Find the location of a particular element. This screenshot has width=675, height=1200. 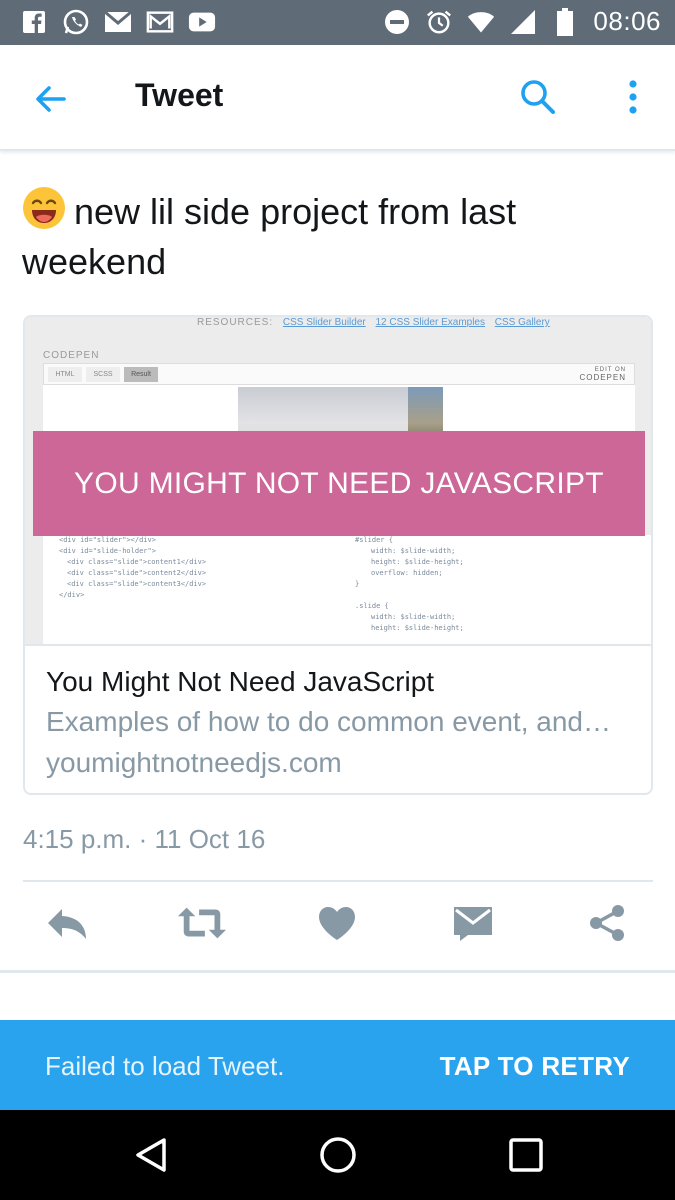

resources-label: RESOURCES: is located at coordinates (235, 322).